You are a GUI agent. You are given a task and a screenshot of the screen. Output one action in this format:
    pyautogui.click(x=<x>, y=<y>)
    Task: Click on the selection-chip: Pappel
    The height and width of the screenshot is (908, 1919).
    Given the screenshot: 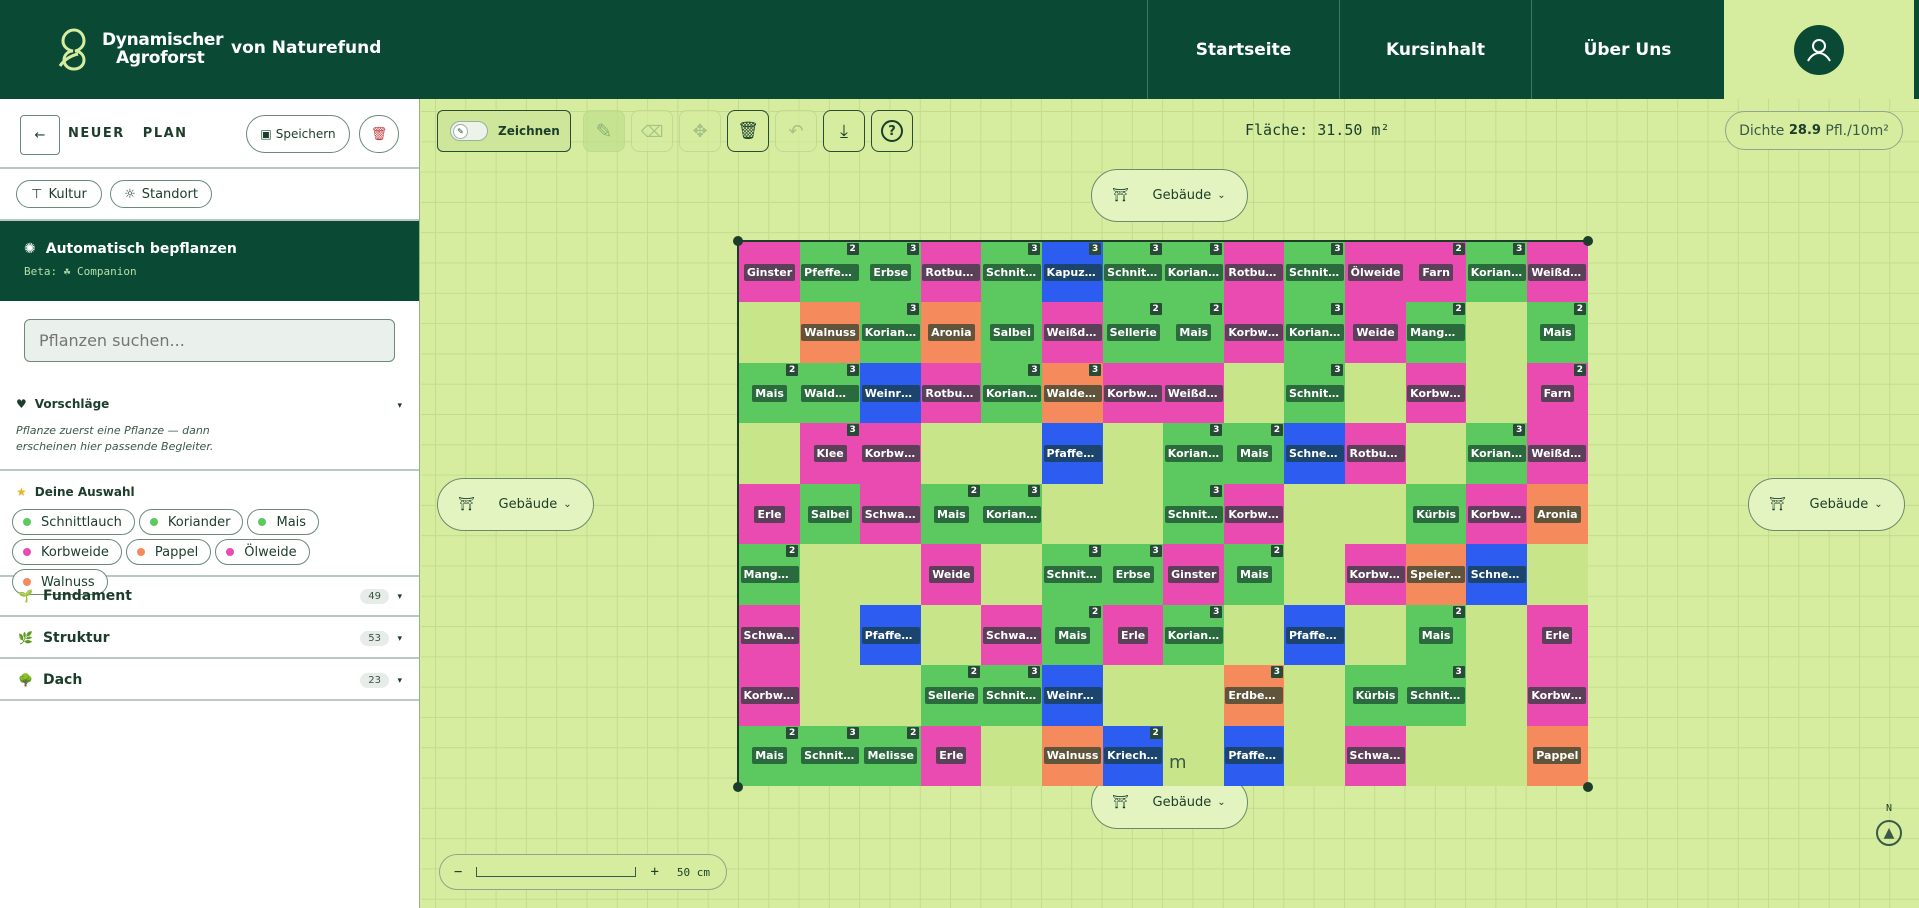 What is the action you would take?
    pyautogui.click(x=168, y=552)
    